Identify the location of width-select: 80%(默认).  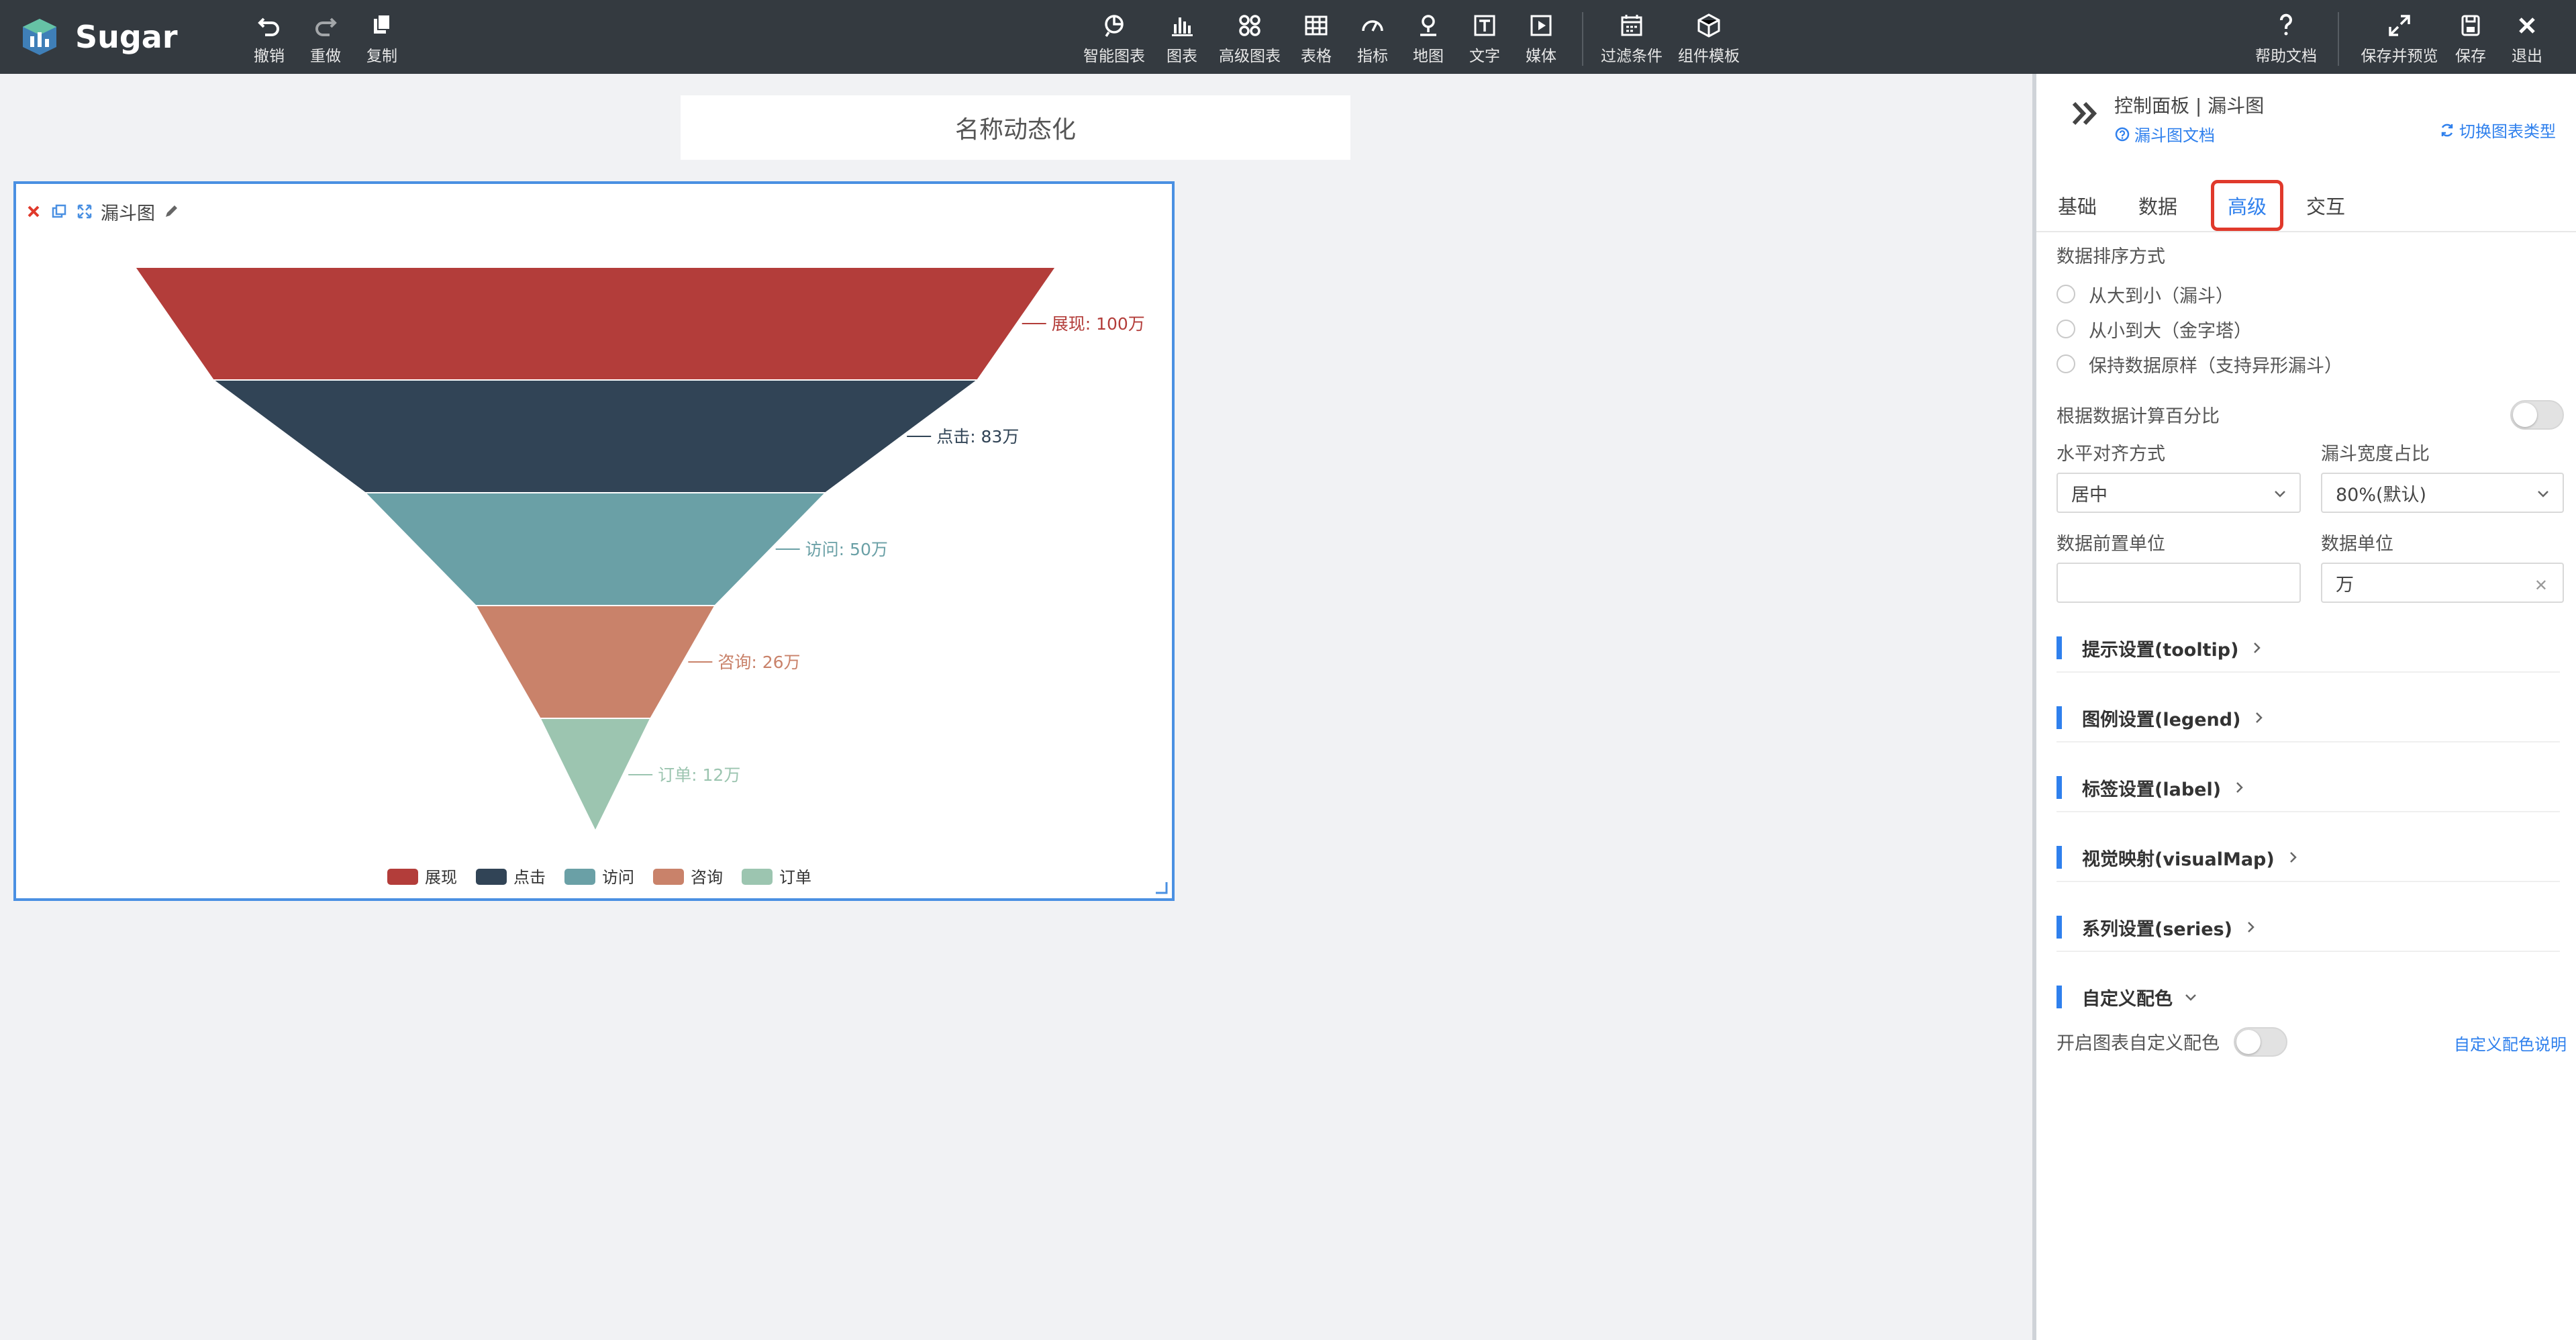
(2442, 493).